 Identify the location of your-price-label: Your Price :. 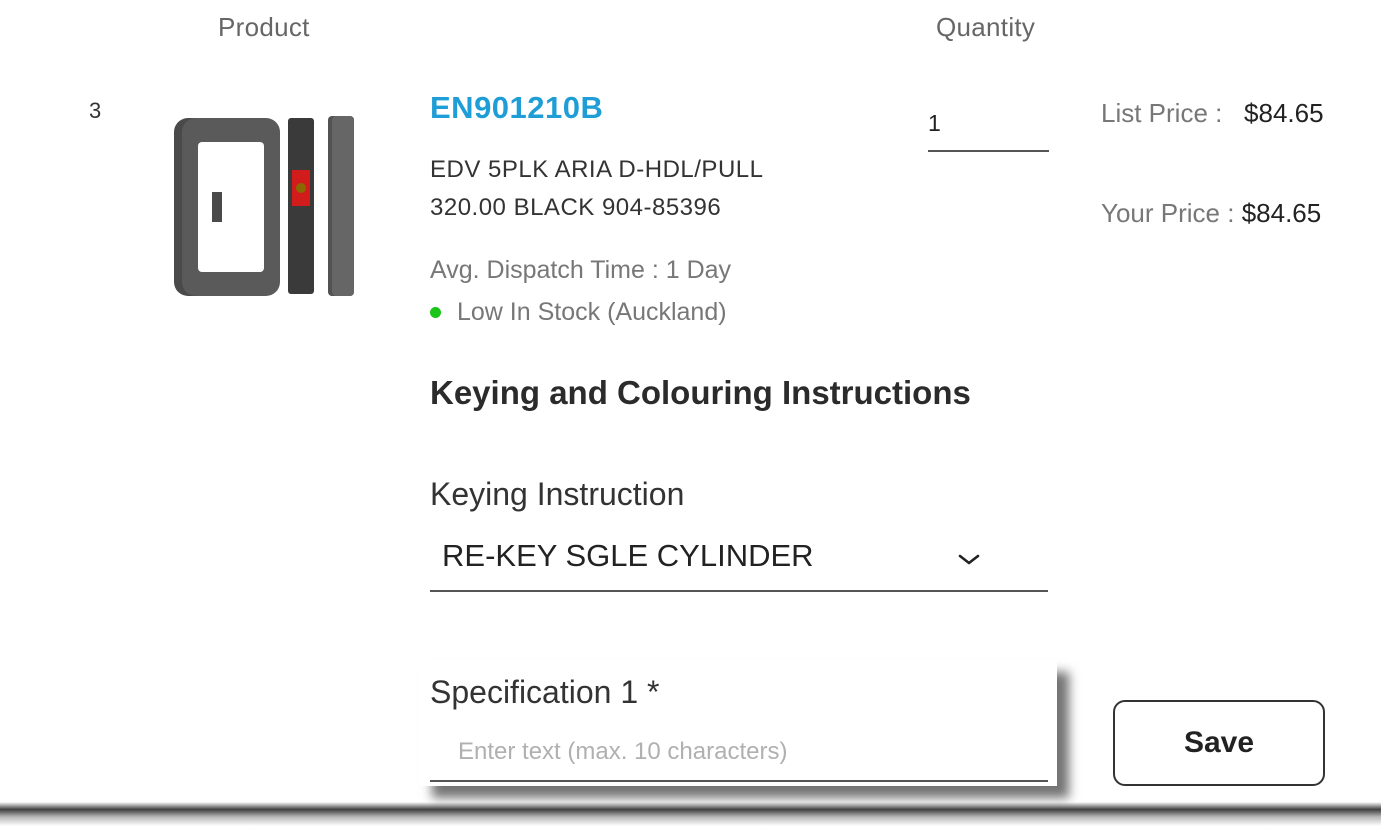
(1168, 213).